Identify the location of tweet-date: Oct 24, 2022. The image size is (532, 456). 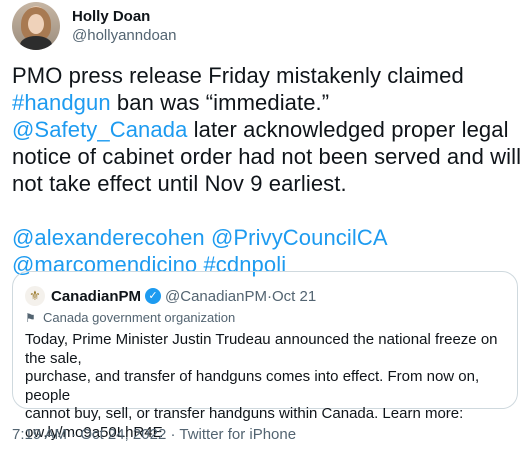
(123, 434).